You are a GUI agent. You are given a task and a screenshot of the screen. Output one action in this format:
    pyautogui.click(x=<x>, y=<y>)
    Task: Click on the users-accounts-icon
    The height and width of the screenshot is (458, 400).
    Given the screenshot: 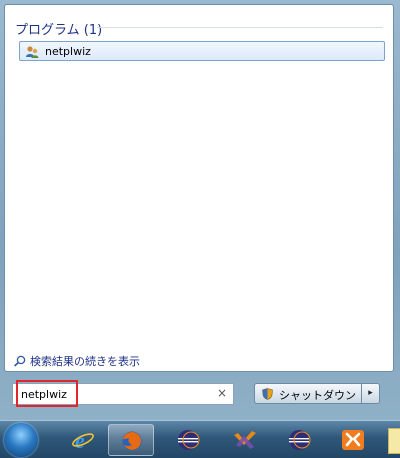 What is the action you would take?
    pyautogui.click(x=32, y=52)
    